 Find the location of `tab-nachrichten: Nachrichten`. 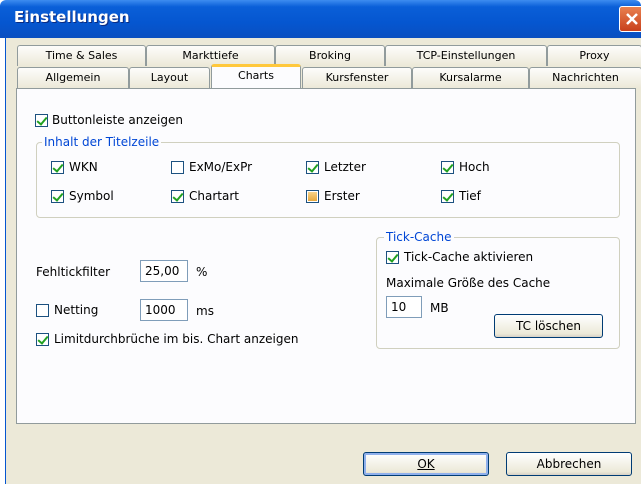

tab-nachrichten: Nachrichten is located at coordinates (585, 77).